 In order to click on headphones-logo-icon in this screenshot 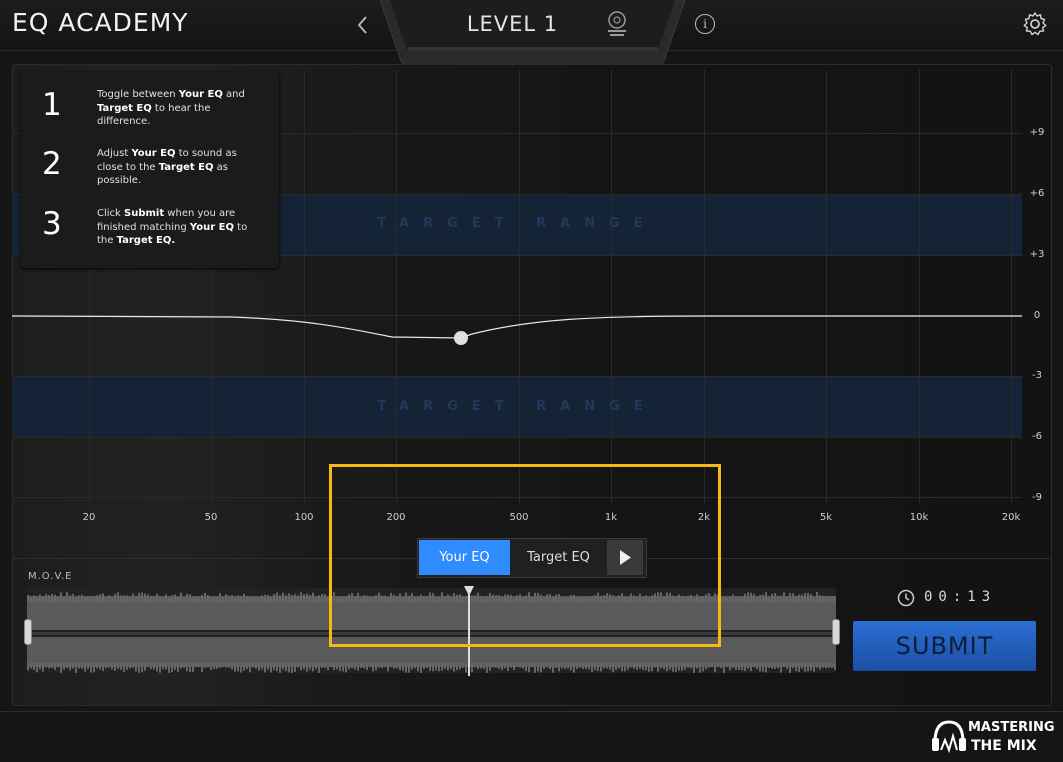, I will do `click(949, 737)`.